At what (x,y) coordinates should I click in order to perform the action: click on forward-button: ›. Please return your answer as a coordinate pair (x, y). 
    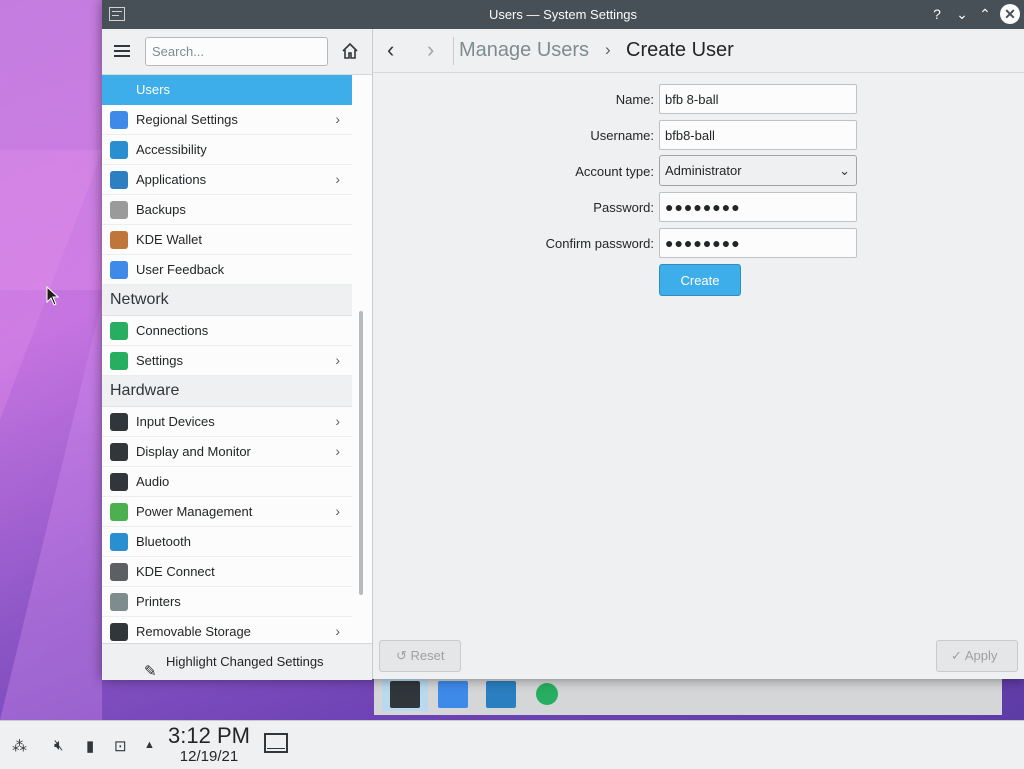
    Looking at the image, I should click on (430, 50).